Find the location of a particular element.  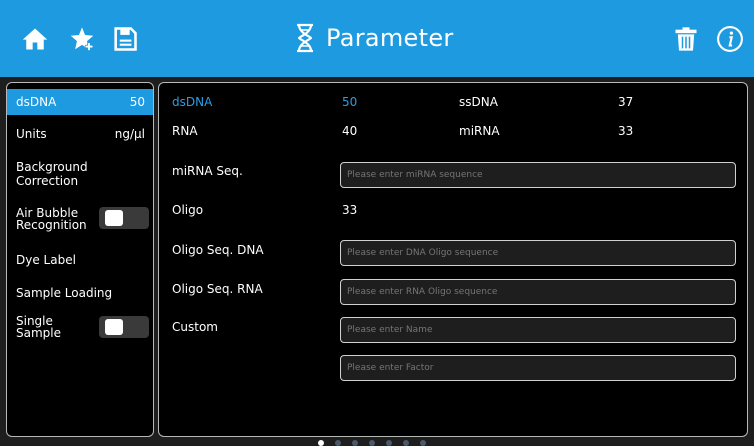

save-icon is located at coordinates (125, 39).